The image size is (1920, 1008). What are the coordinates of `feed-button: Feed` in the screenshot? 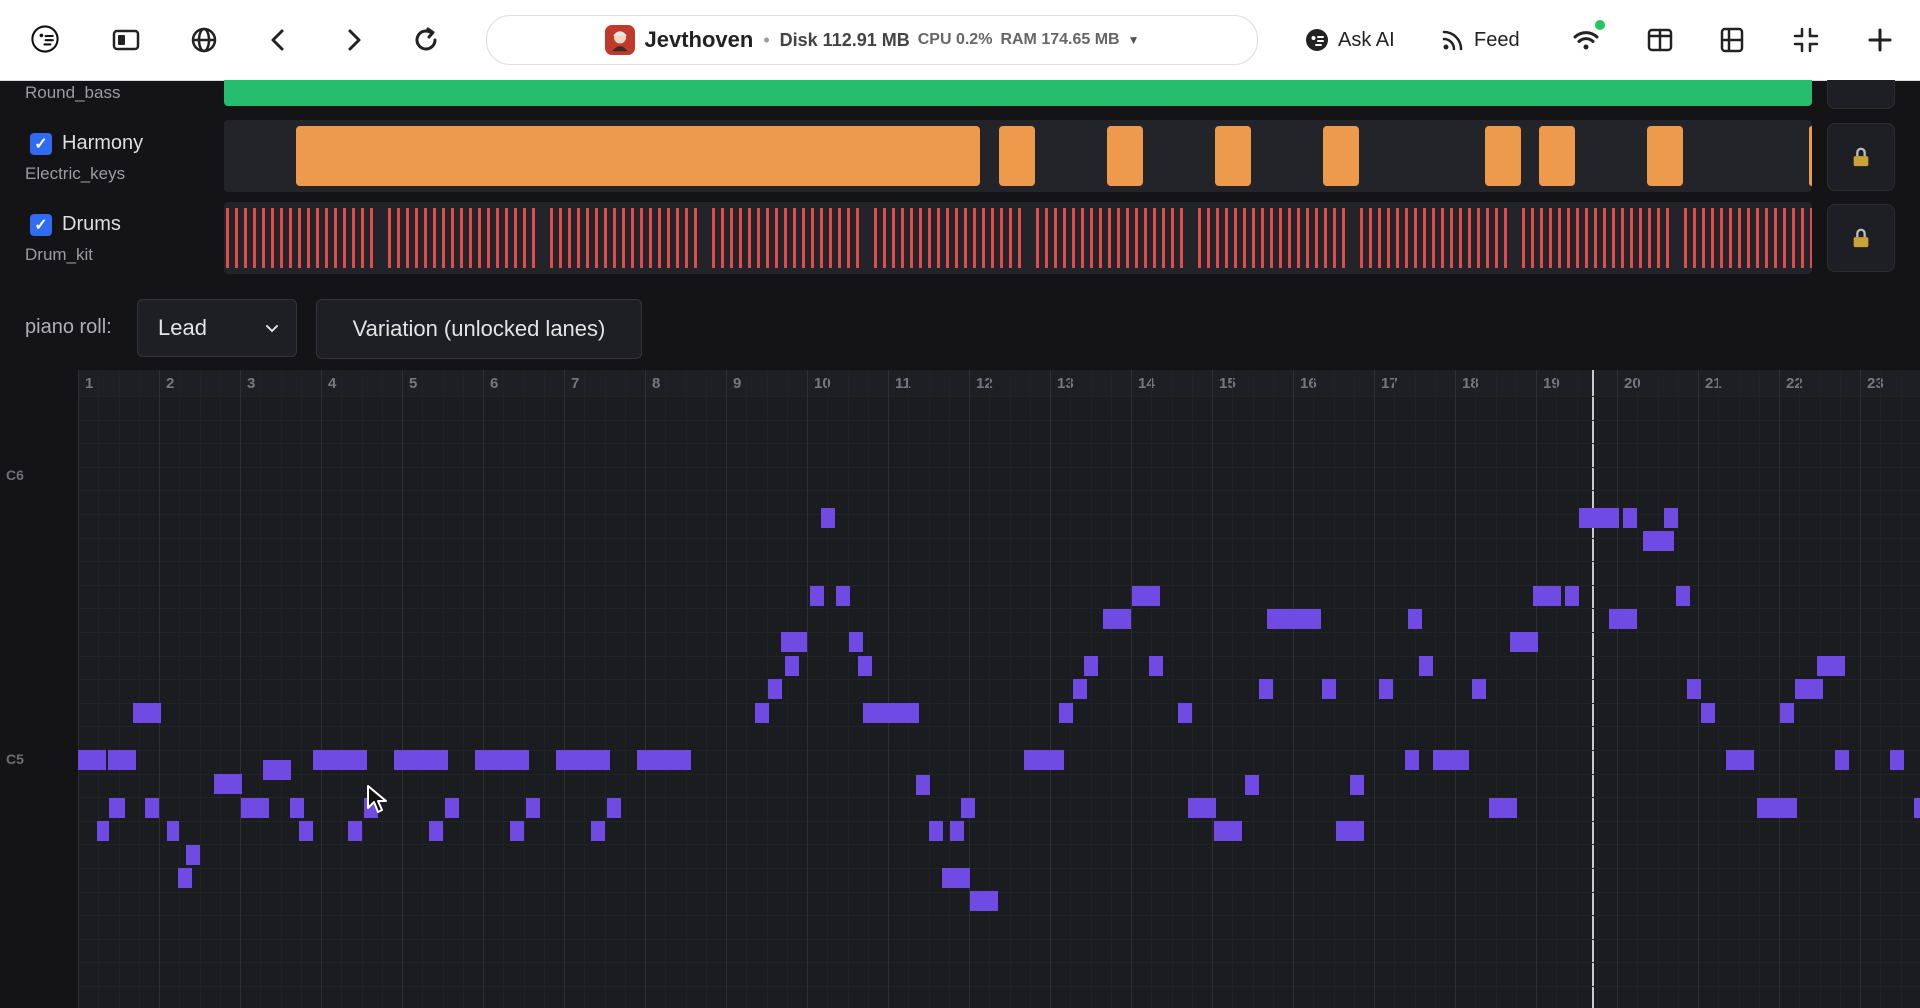 It's located at (1480, 40).